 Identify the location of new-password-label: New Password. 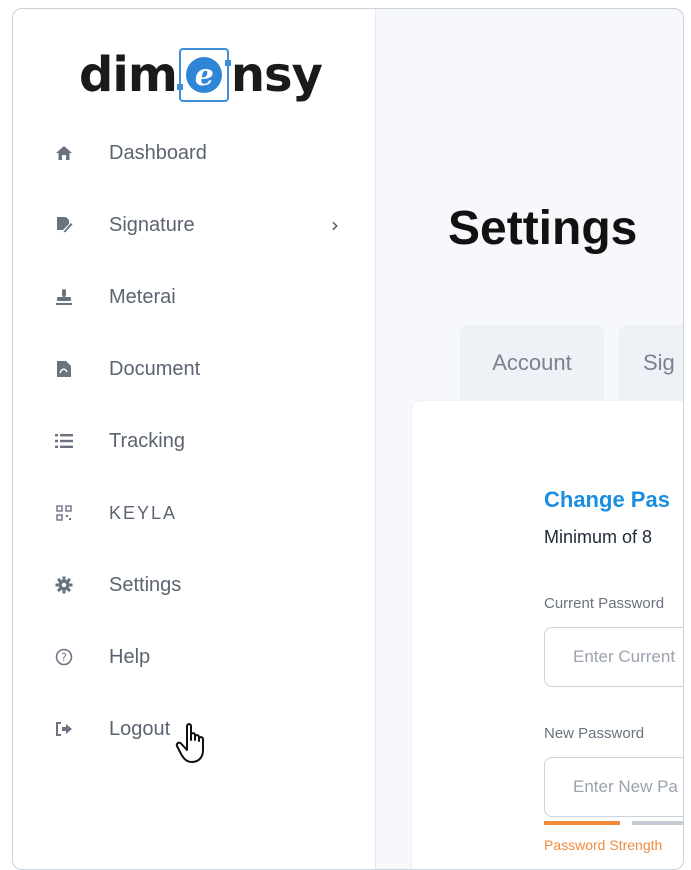
(594, 733).